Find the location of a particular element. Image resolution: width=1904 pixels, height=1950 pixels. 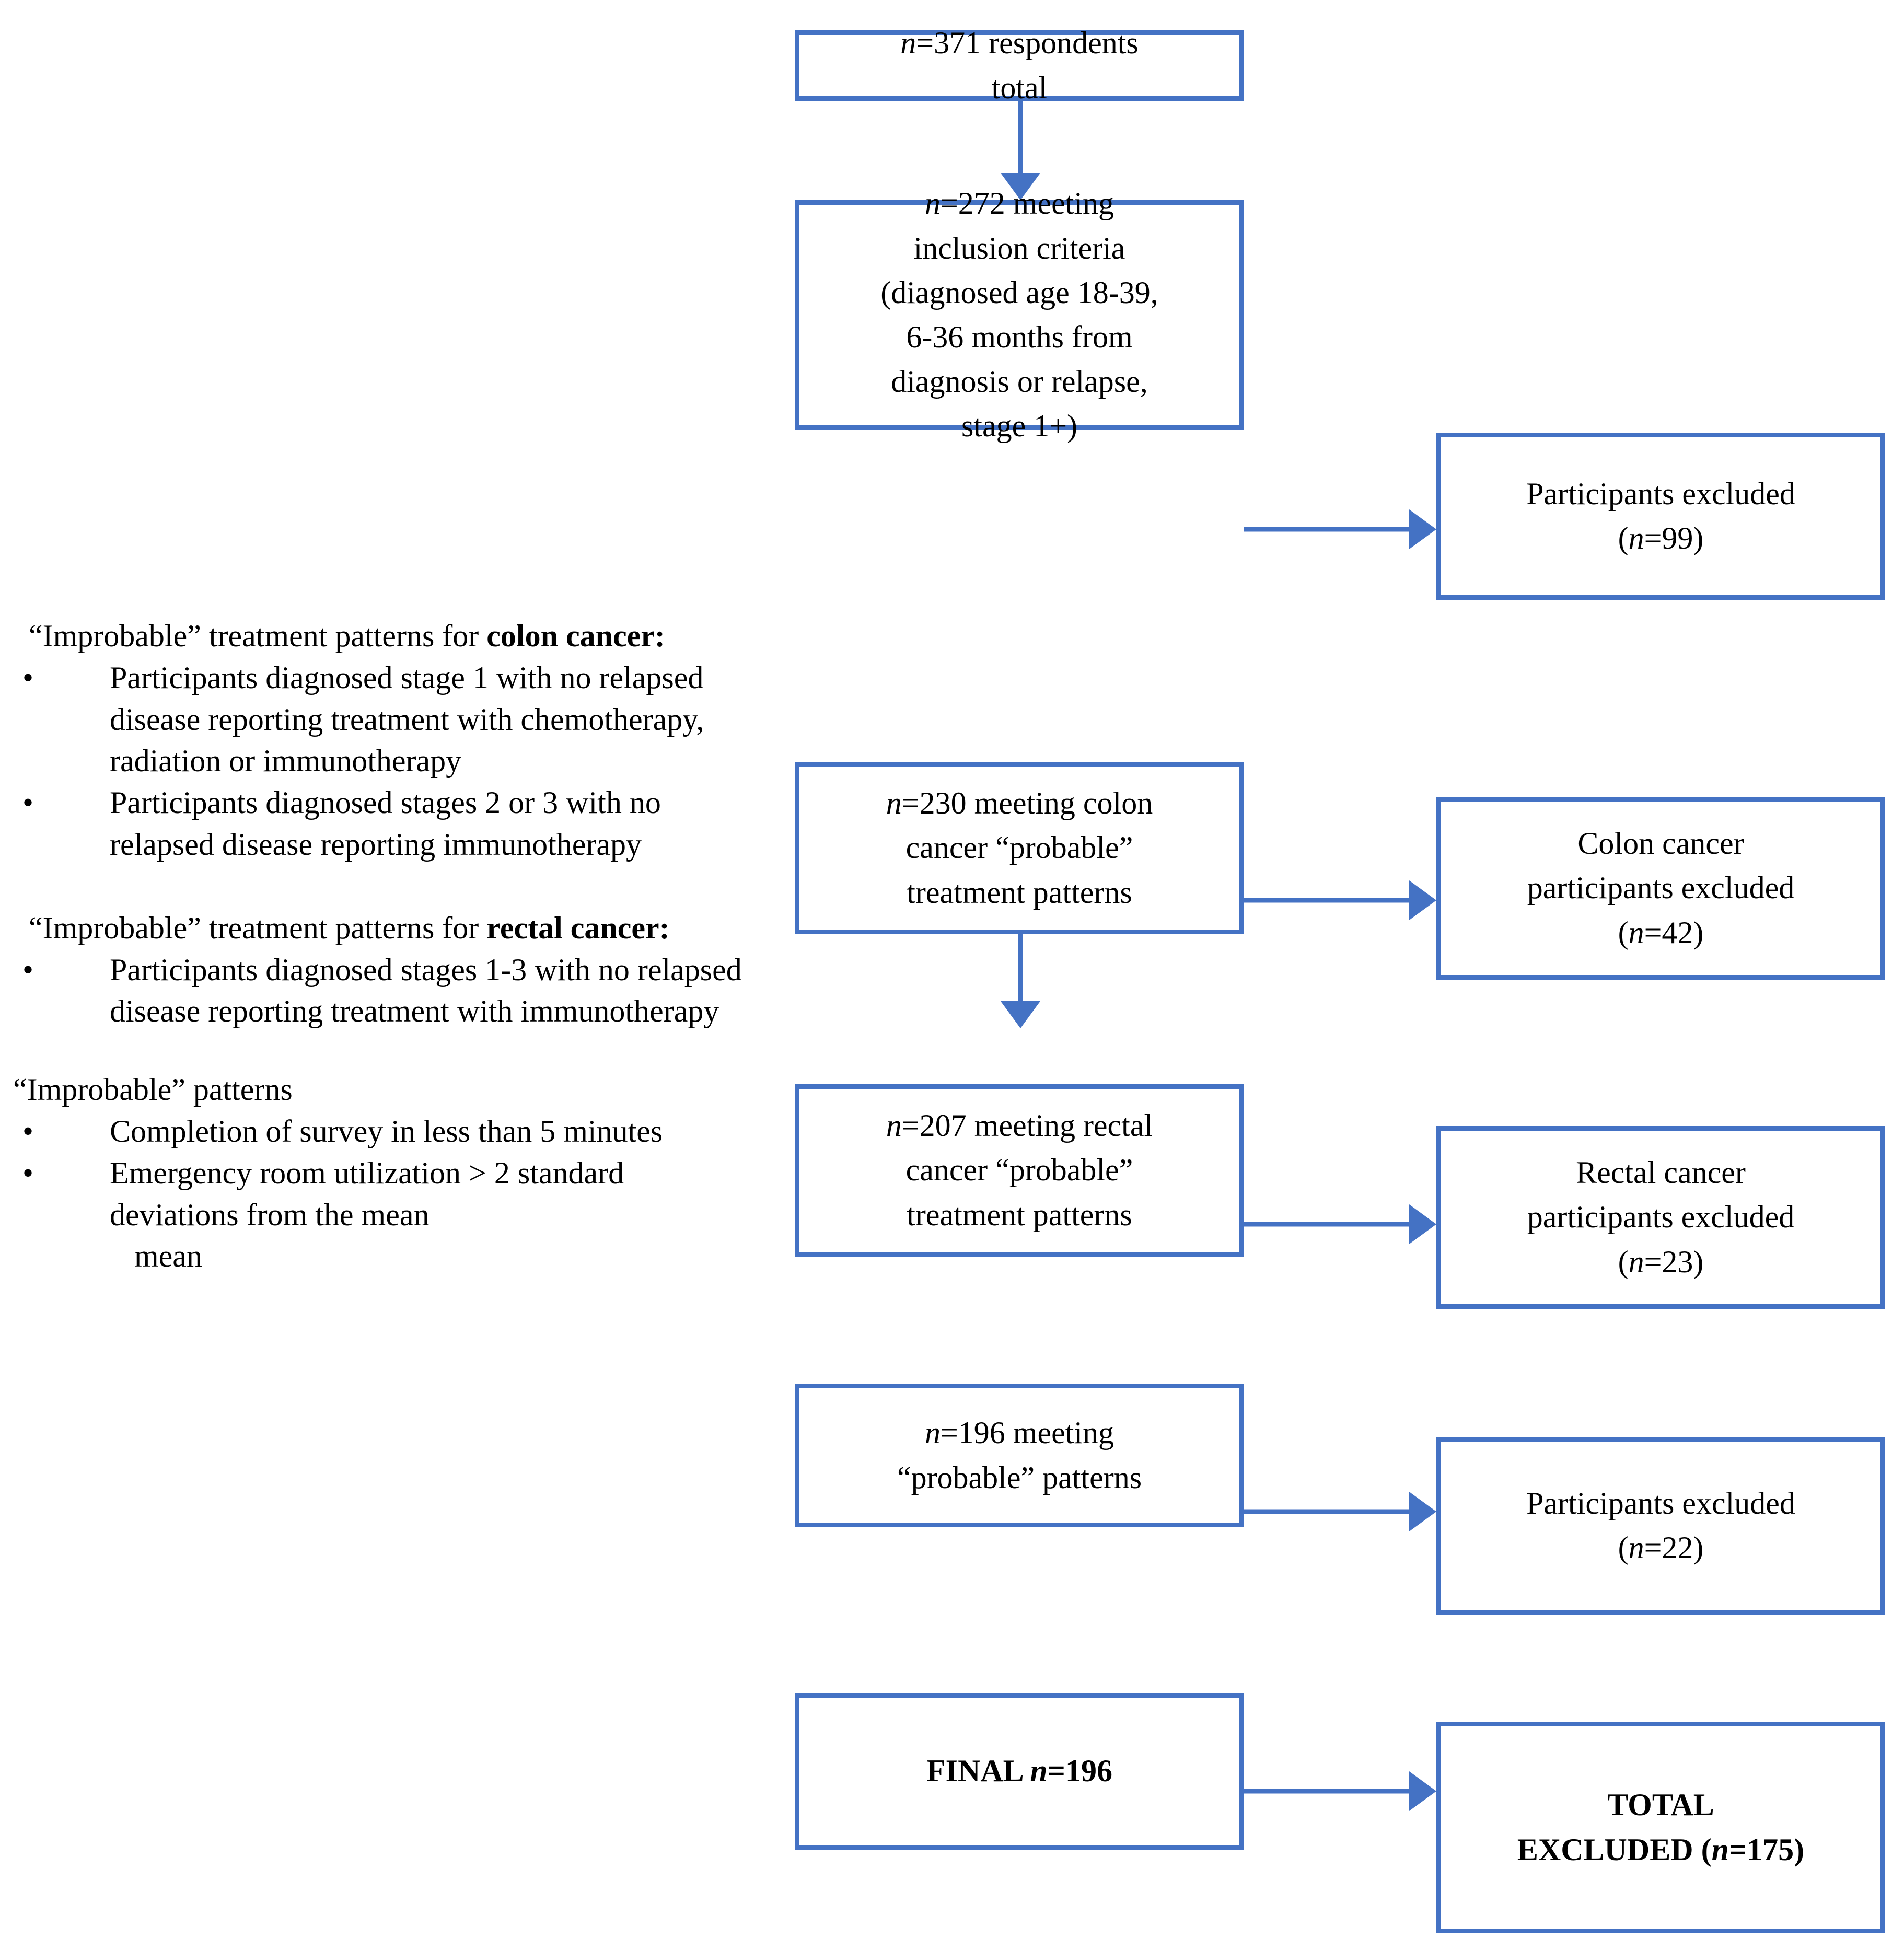

flow-node-probable-patterns-text: n=196 meeting “probable” patterns is located at coordinates (1019, 1455).